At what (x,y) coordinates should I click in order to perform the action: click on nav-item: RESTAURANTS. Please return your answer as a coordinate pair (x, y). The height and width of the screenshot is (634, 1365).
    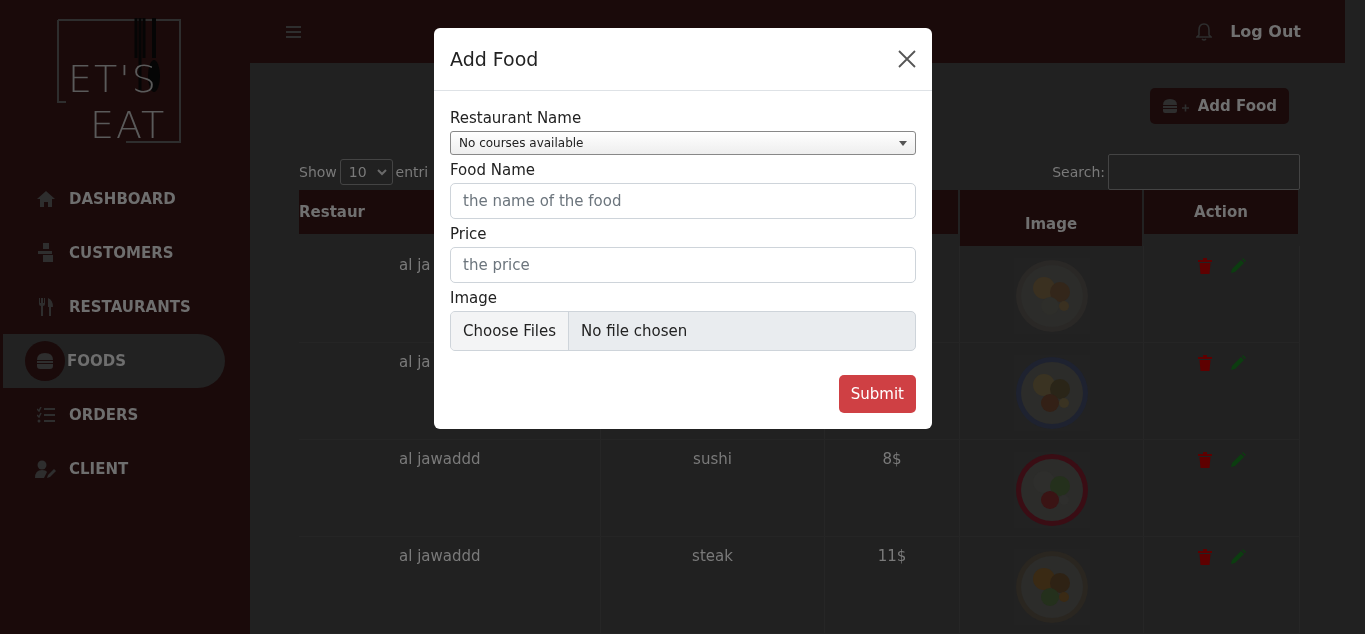
    Looking at the image, I should click on (114, 307).